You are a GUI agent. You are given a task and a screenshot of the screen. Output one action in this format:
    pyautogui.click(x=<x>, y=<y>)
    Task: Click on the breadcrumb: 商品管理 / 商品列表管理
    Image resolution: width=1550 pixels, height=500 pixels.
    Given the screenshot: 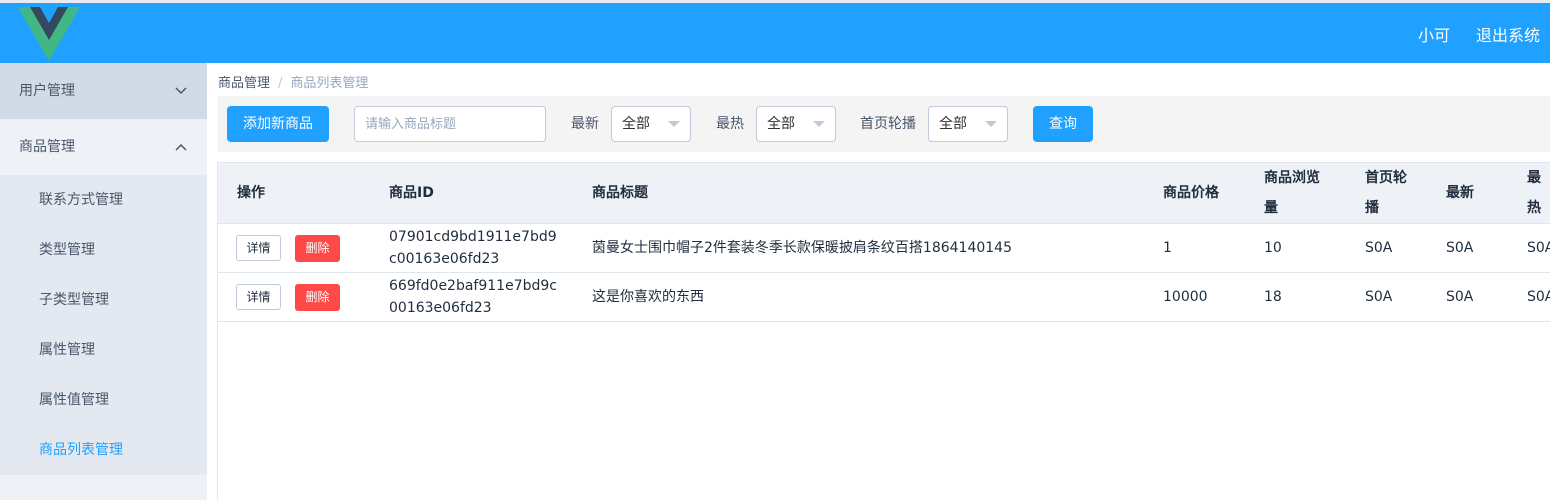 What is the action you would take?
    pyautogui.click(x=293, y=81)
    